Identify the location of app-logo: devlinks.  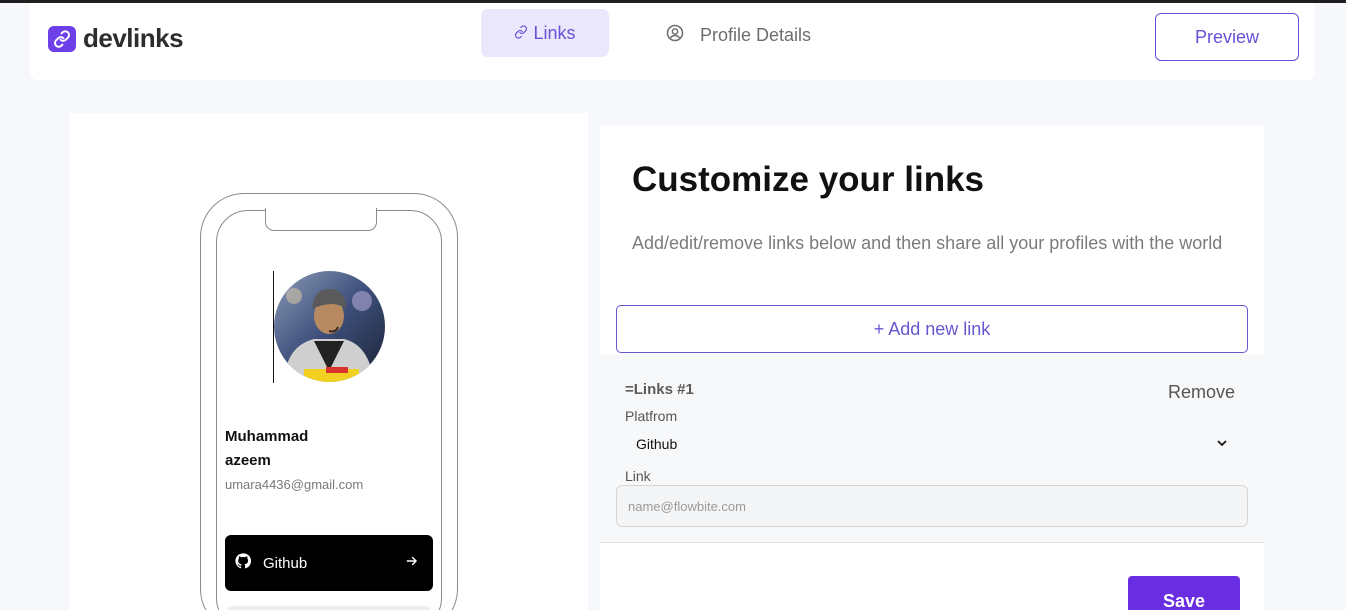
(116, 38).